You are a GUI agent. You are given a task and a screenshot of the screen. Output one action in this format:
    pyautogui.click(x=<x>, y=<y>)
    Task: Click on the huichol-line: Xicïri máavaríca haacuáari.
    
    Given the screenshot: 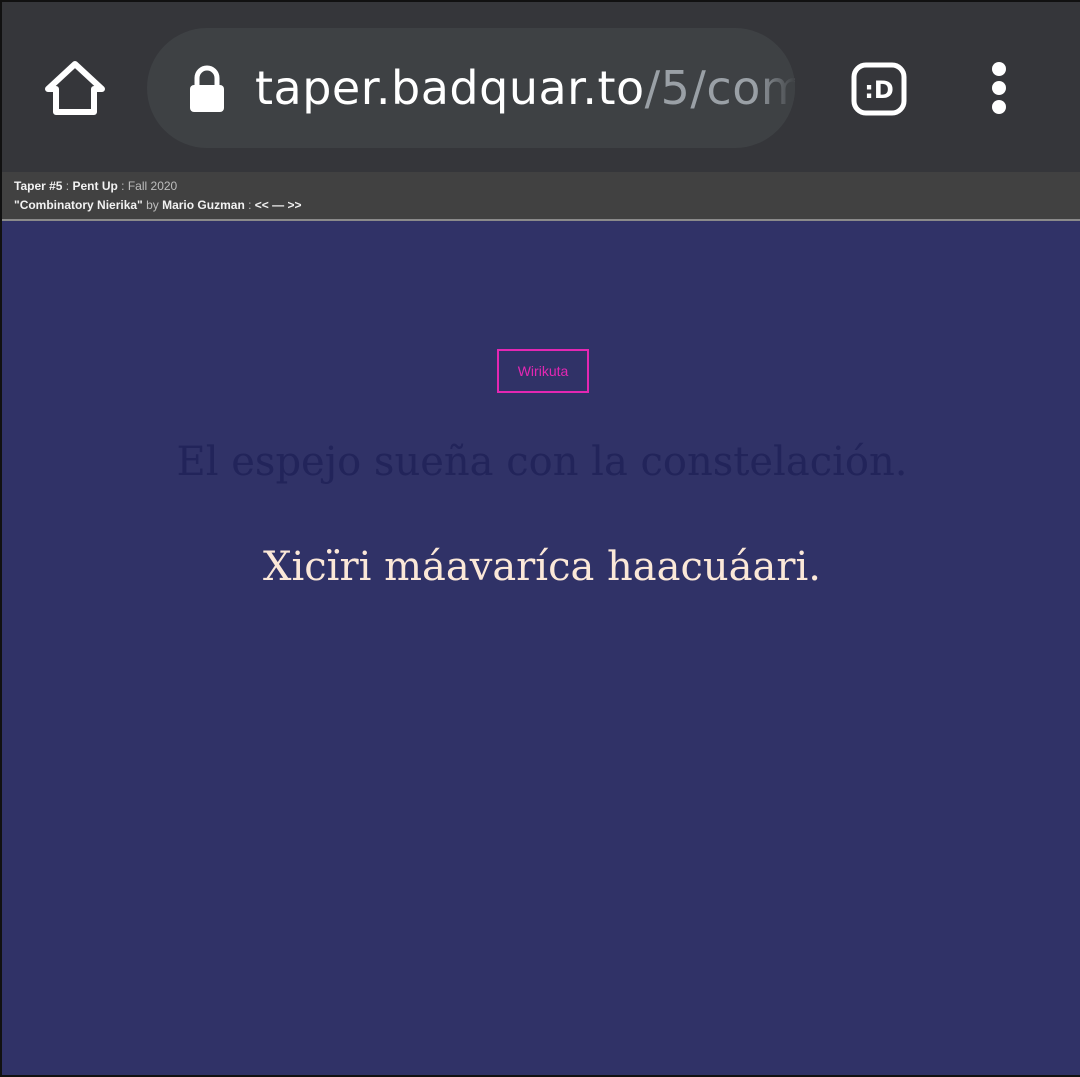 What is the action you would take?
    pyautogui.click(x=542, y=567)
    